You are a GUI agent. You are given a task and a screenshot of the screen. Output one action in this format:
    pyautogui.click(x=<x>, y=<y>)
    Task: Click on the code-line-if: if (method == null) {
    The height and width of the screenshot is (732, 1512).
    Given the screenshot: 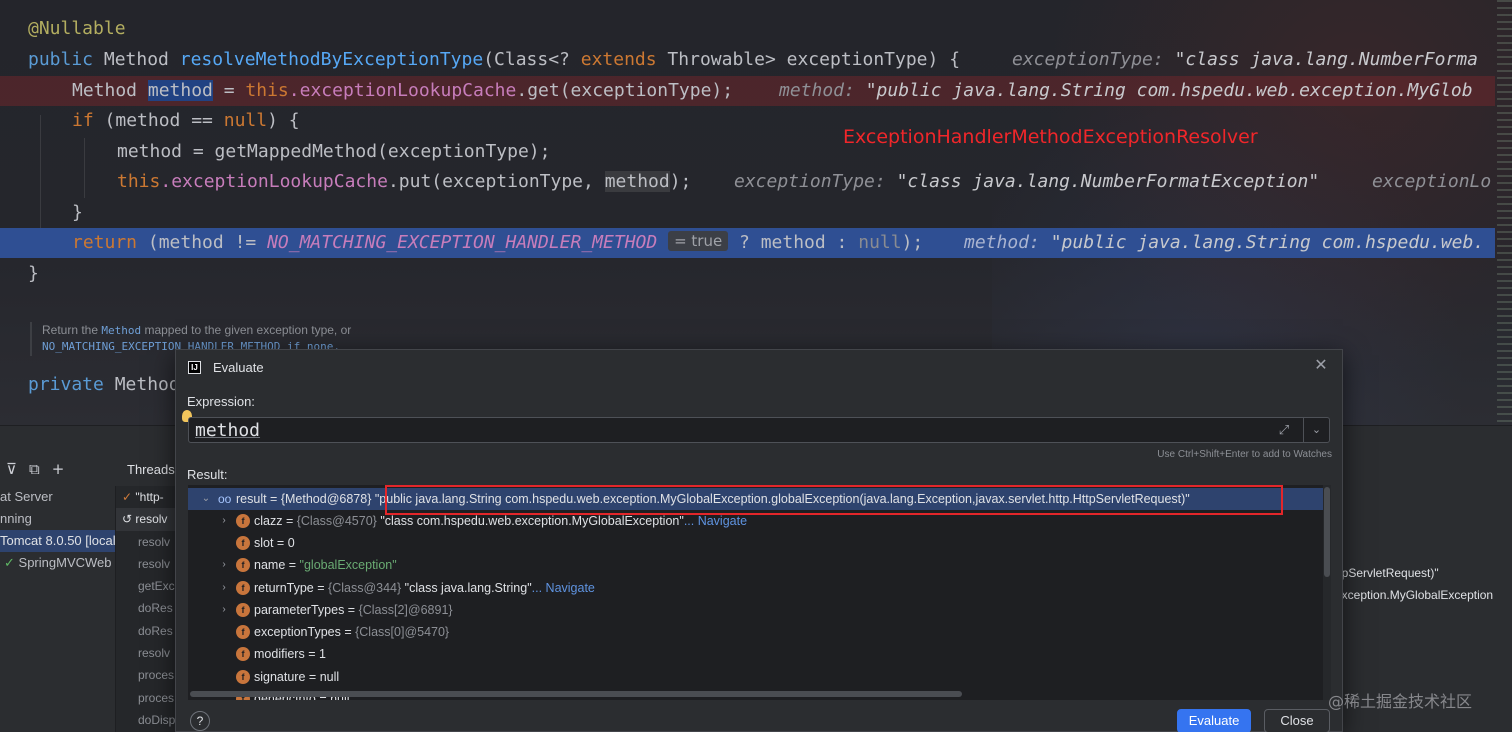 What is the action you would take?
    pyautogui.click(x=186, y=120)
    